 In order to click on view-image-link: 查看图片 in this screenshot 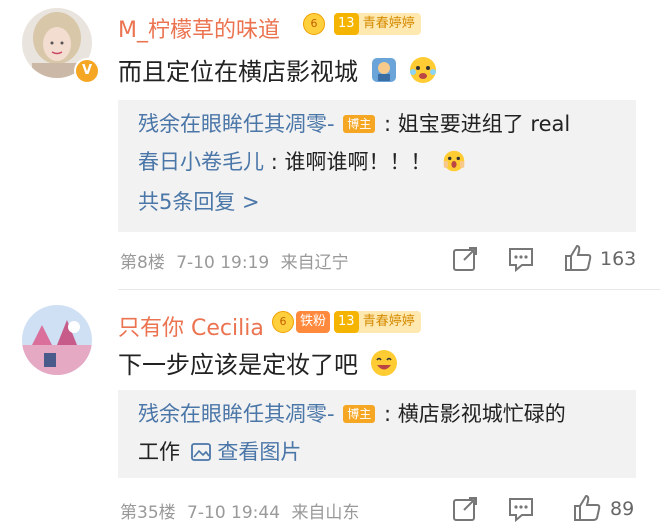, I will do `click(245, 452)`.